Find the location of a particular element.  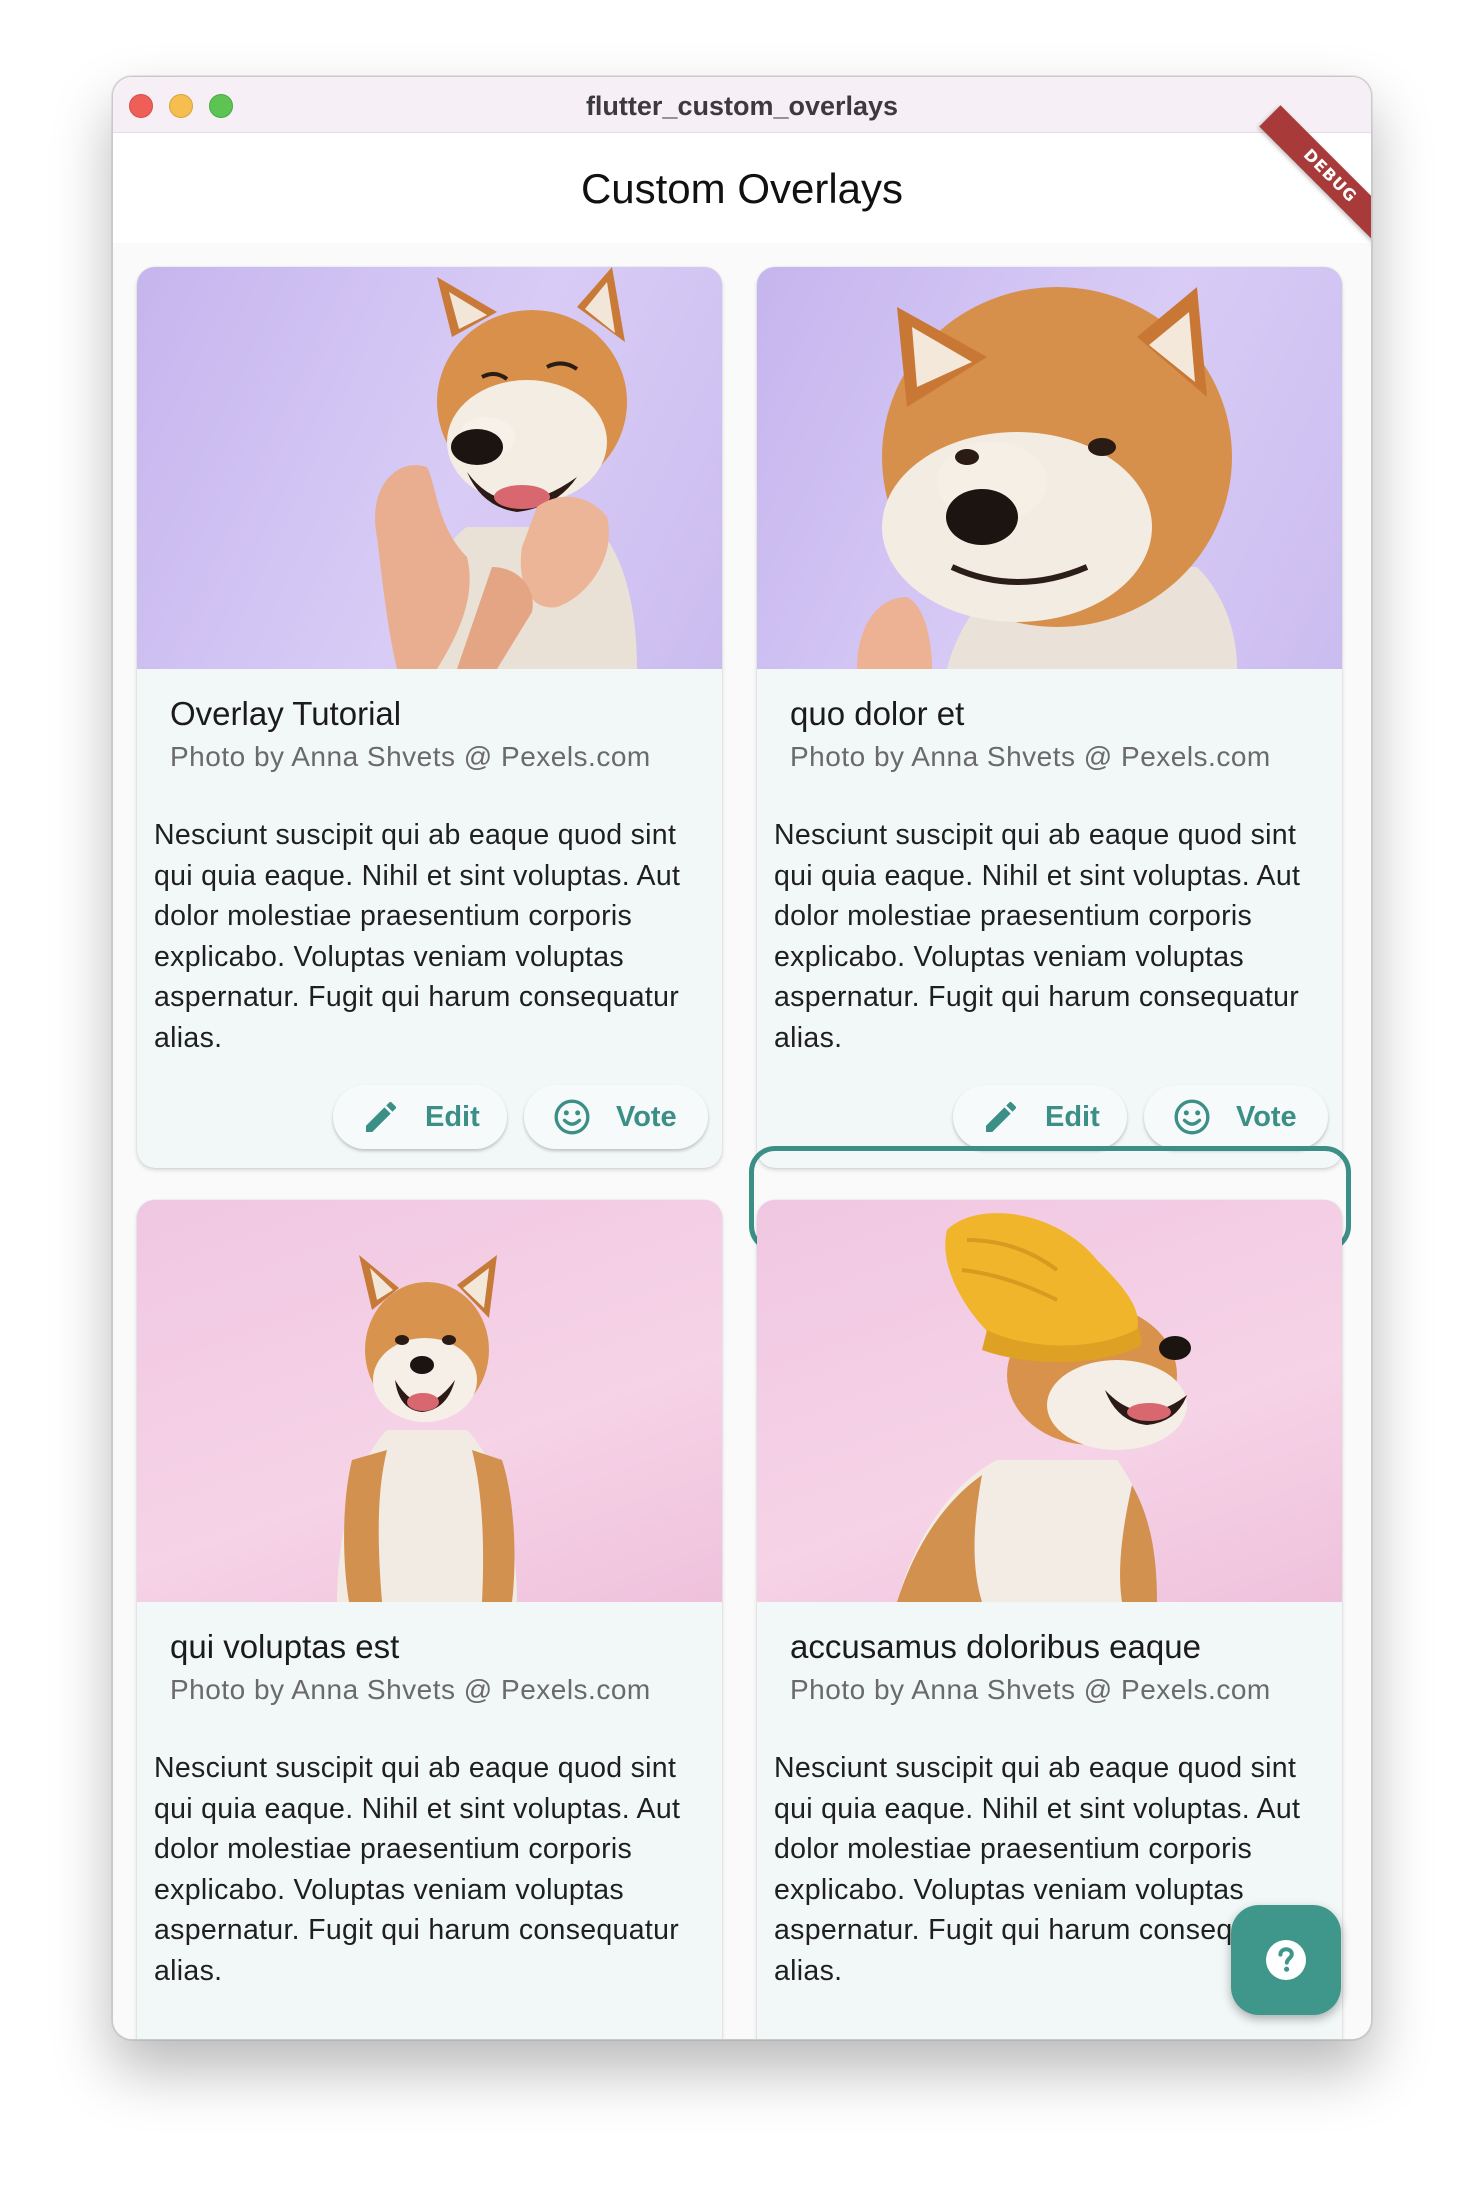

card-title: qui voluptas est is located at coordinates (285, 1646).